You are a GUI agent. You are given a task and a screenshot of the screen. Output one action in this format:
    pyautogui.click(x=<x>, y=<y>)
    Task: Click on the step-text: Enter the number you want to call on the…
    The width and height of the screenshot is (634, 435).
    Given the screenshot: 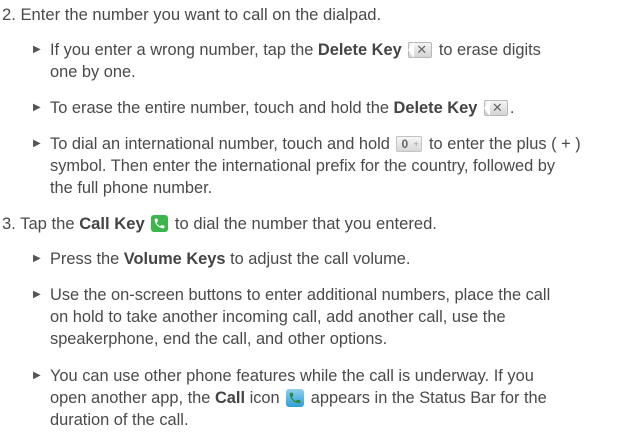 What is the action you would take?
    pyautogui.click(x=201, y=14)
    